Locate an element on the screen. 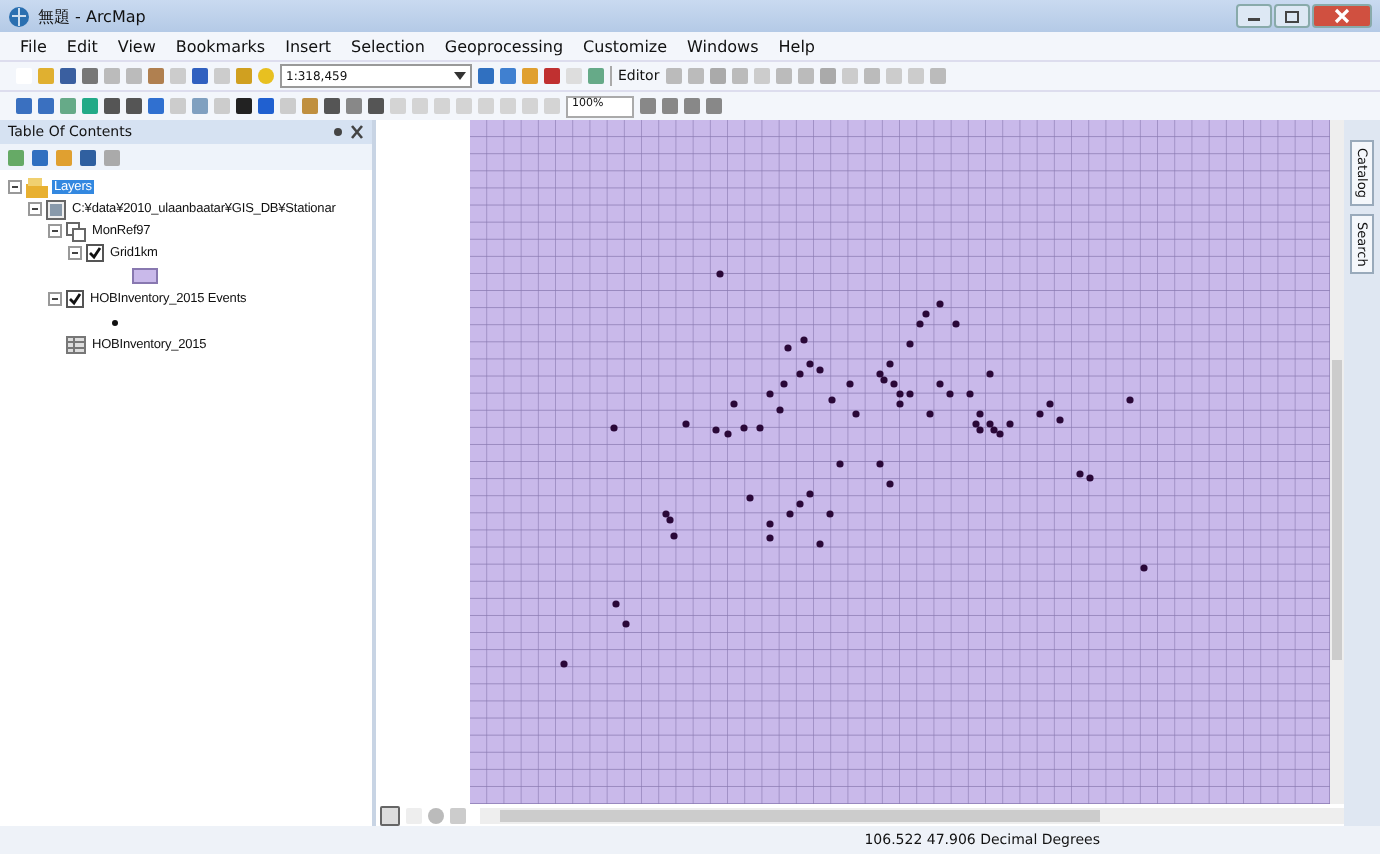 Image resolution: width=1380 pixels, height=854 pixels. maximize-button is located at coordinates (1292, 16).